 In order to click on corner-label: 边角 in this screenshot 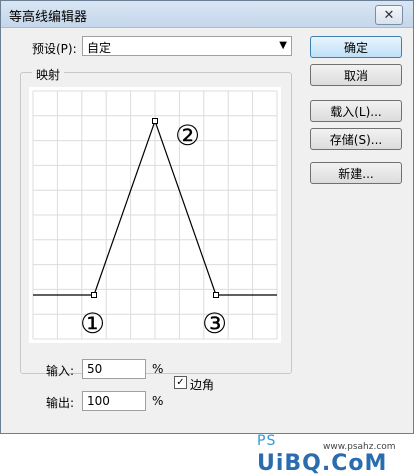, I will do `click(202, 384)`.